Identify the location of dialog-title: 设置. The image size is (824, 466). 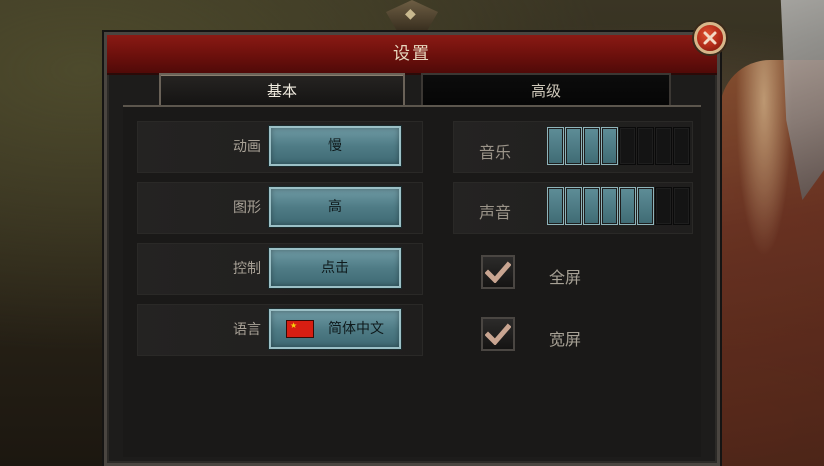
(412, 54).